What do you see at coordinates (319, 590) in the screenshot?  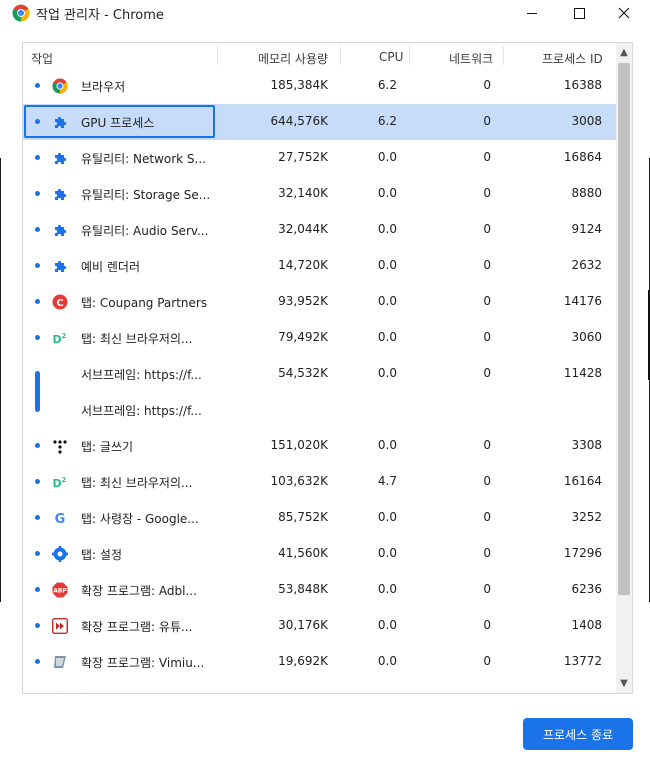 I see `table-row: ABP 확장 프로그램: Adbl... 53,848K 0.0 0 6236` at bounding box center [319, 590].